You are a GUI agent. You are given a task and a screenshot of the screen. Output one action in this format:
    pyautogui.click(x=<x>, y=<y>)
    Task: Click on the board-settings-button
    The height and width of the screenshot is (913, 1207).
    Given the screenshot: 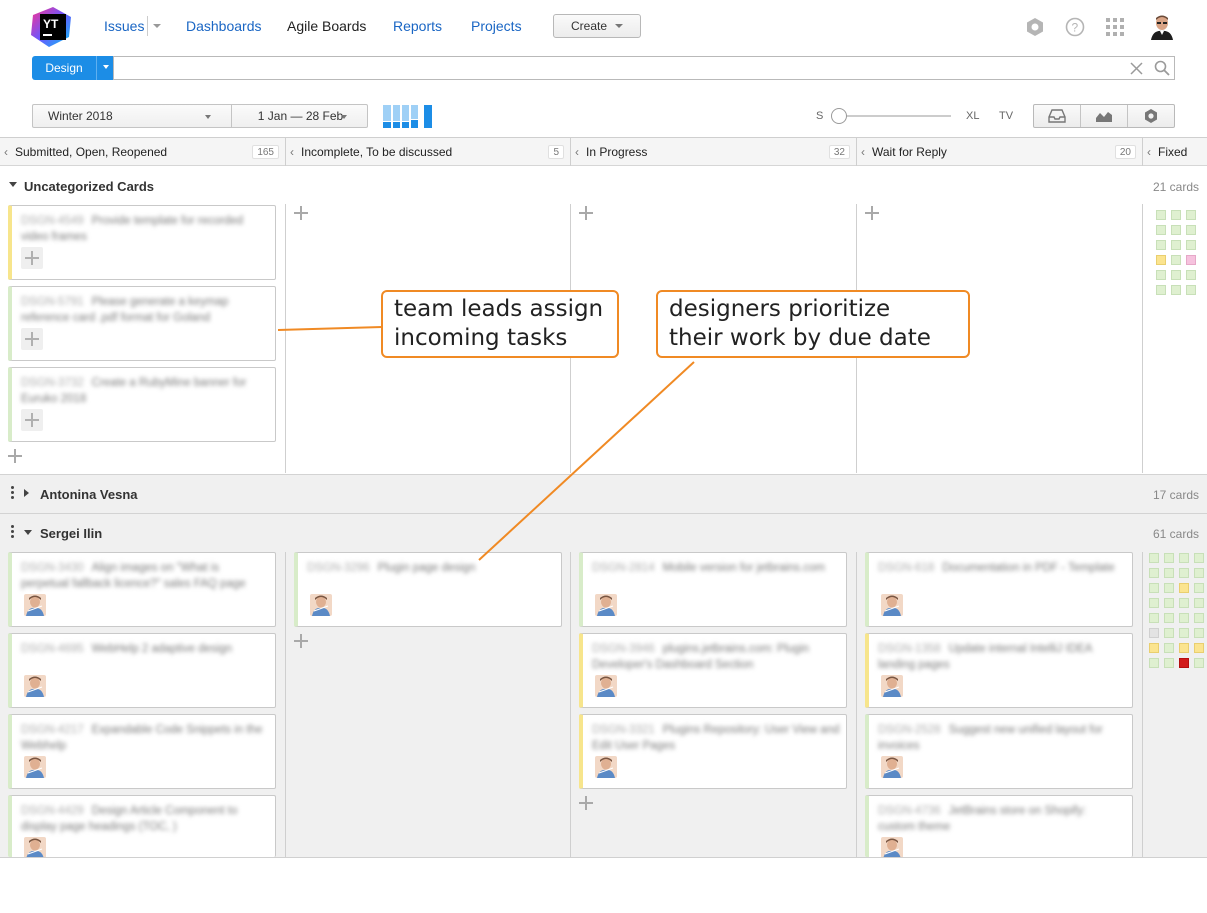 What is the action you would take?
    pyautogui.click(x=1151, y=116)
    